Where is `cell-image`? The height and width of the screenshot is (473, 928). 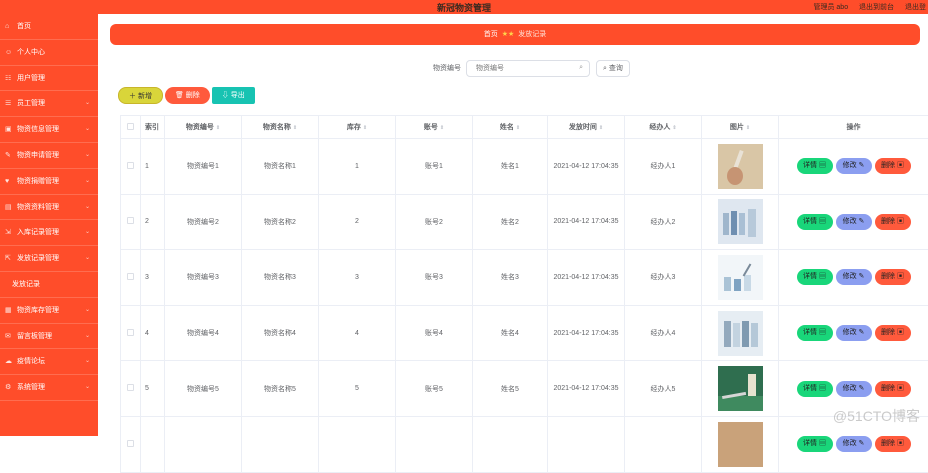 cell-image is located at coordinates (740, 389).